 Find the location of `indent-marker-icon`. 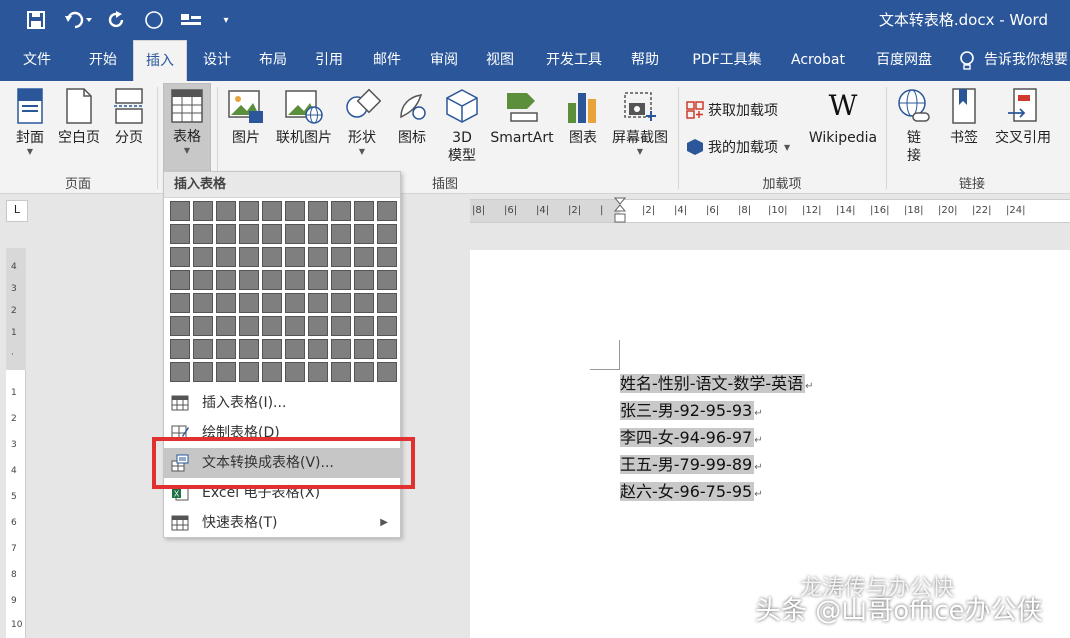

indent-marker-icon is located at coordinates (620, 211).